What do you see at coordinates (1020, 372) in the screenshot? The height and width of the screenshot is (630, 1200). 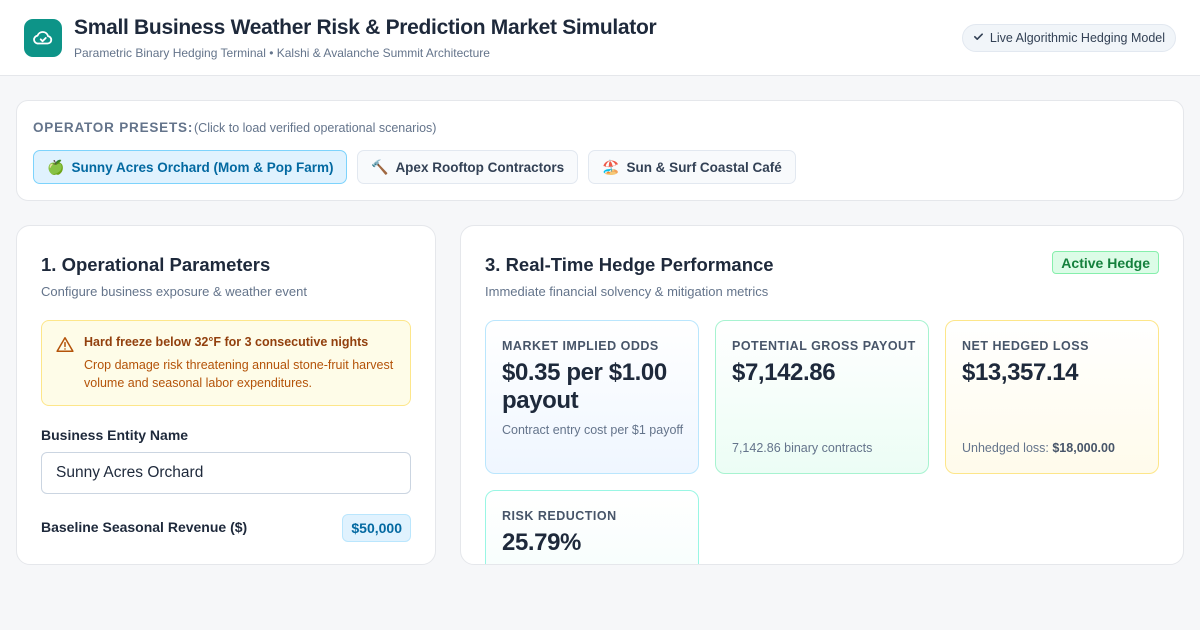 I see `metric-value: $13,357.14` at bounding box center [1020, 372].